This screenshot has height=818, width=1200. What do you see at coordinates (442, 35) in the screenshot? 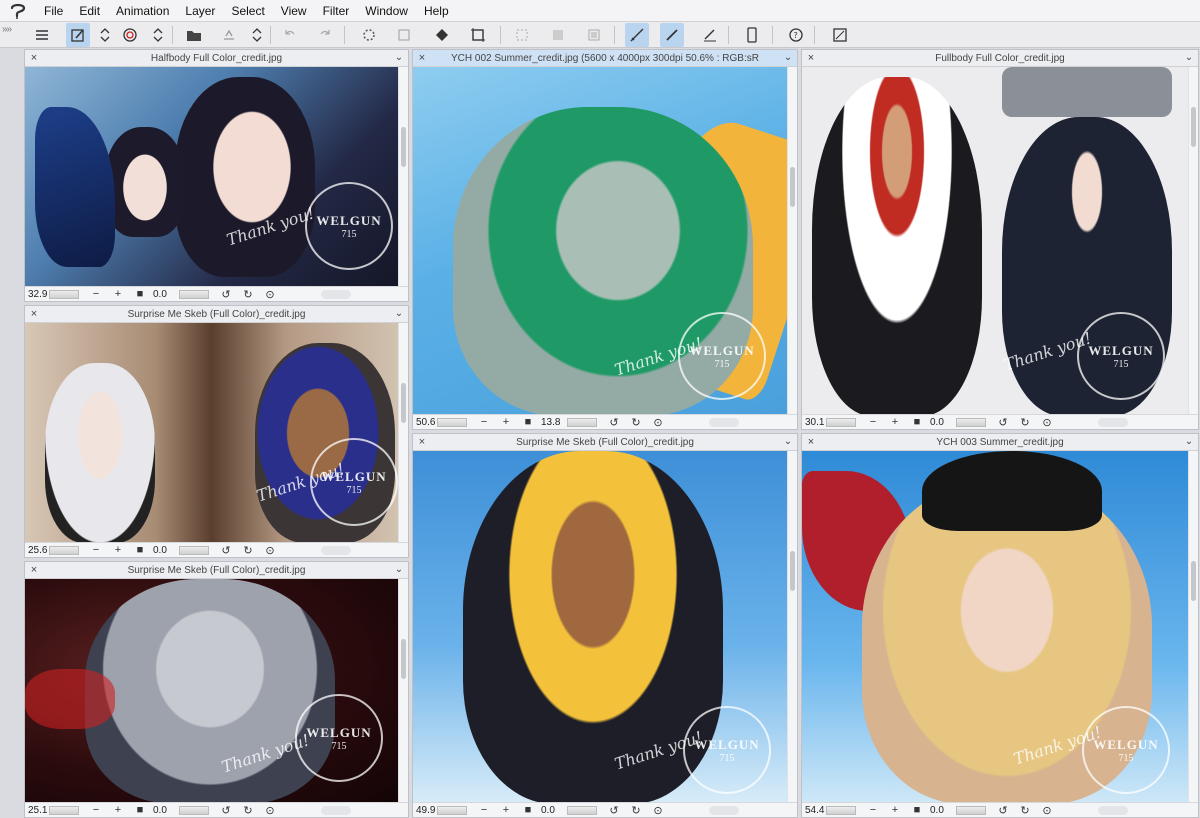
I see `fill-icon` at bounding box center [442, 35].